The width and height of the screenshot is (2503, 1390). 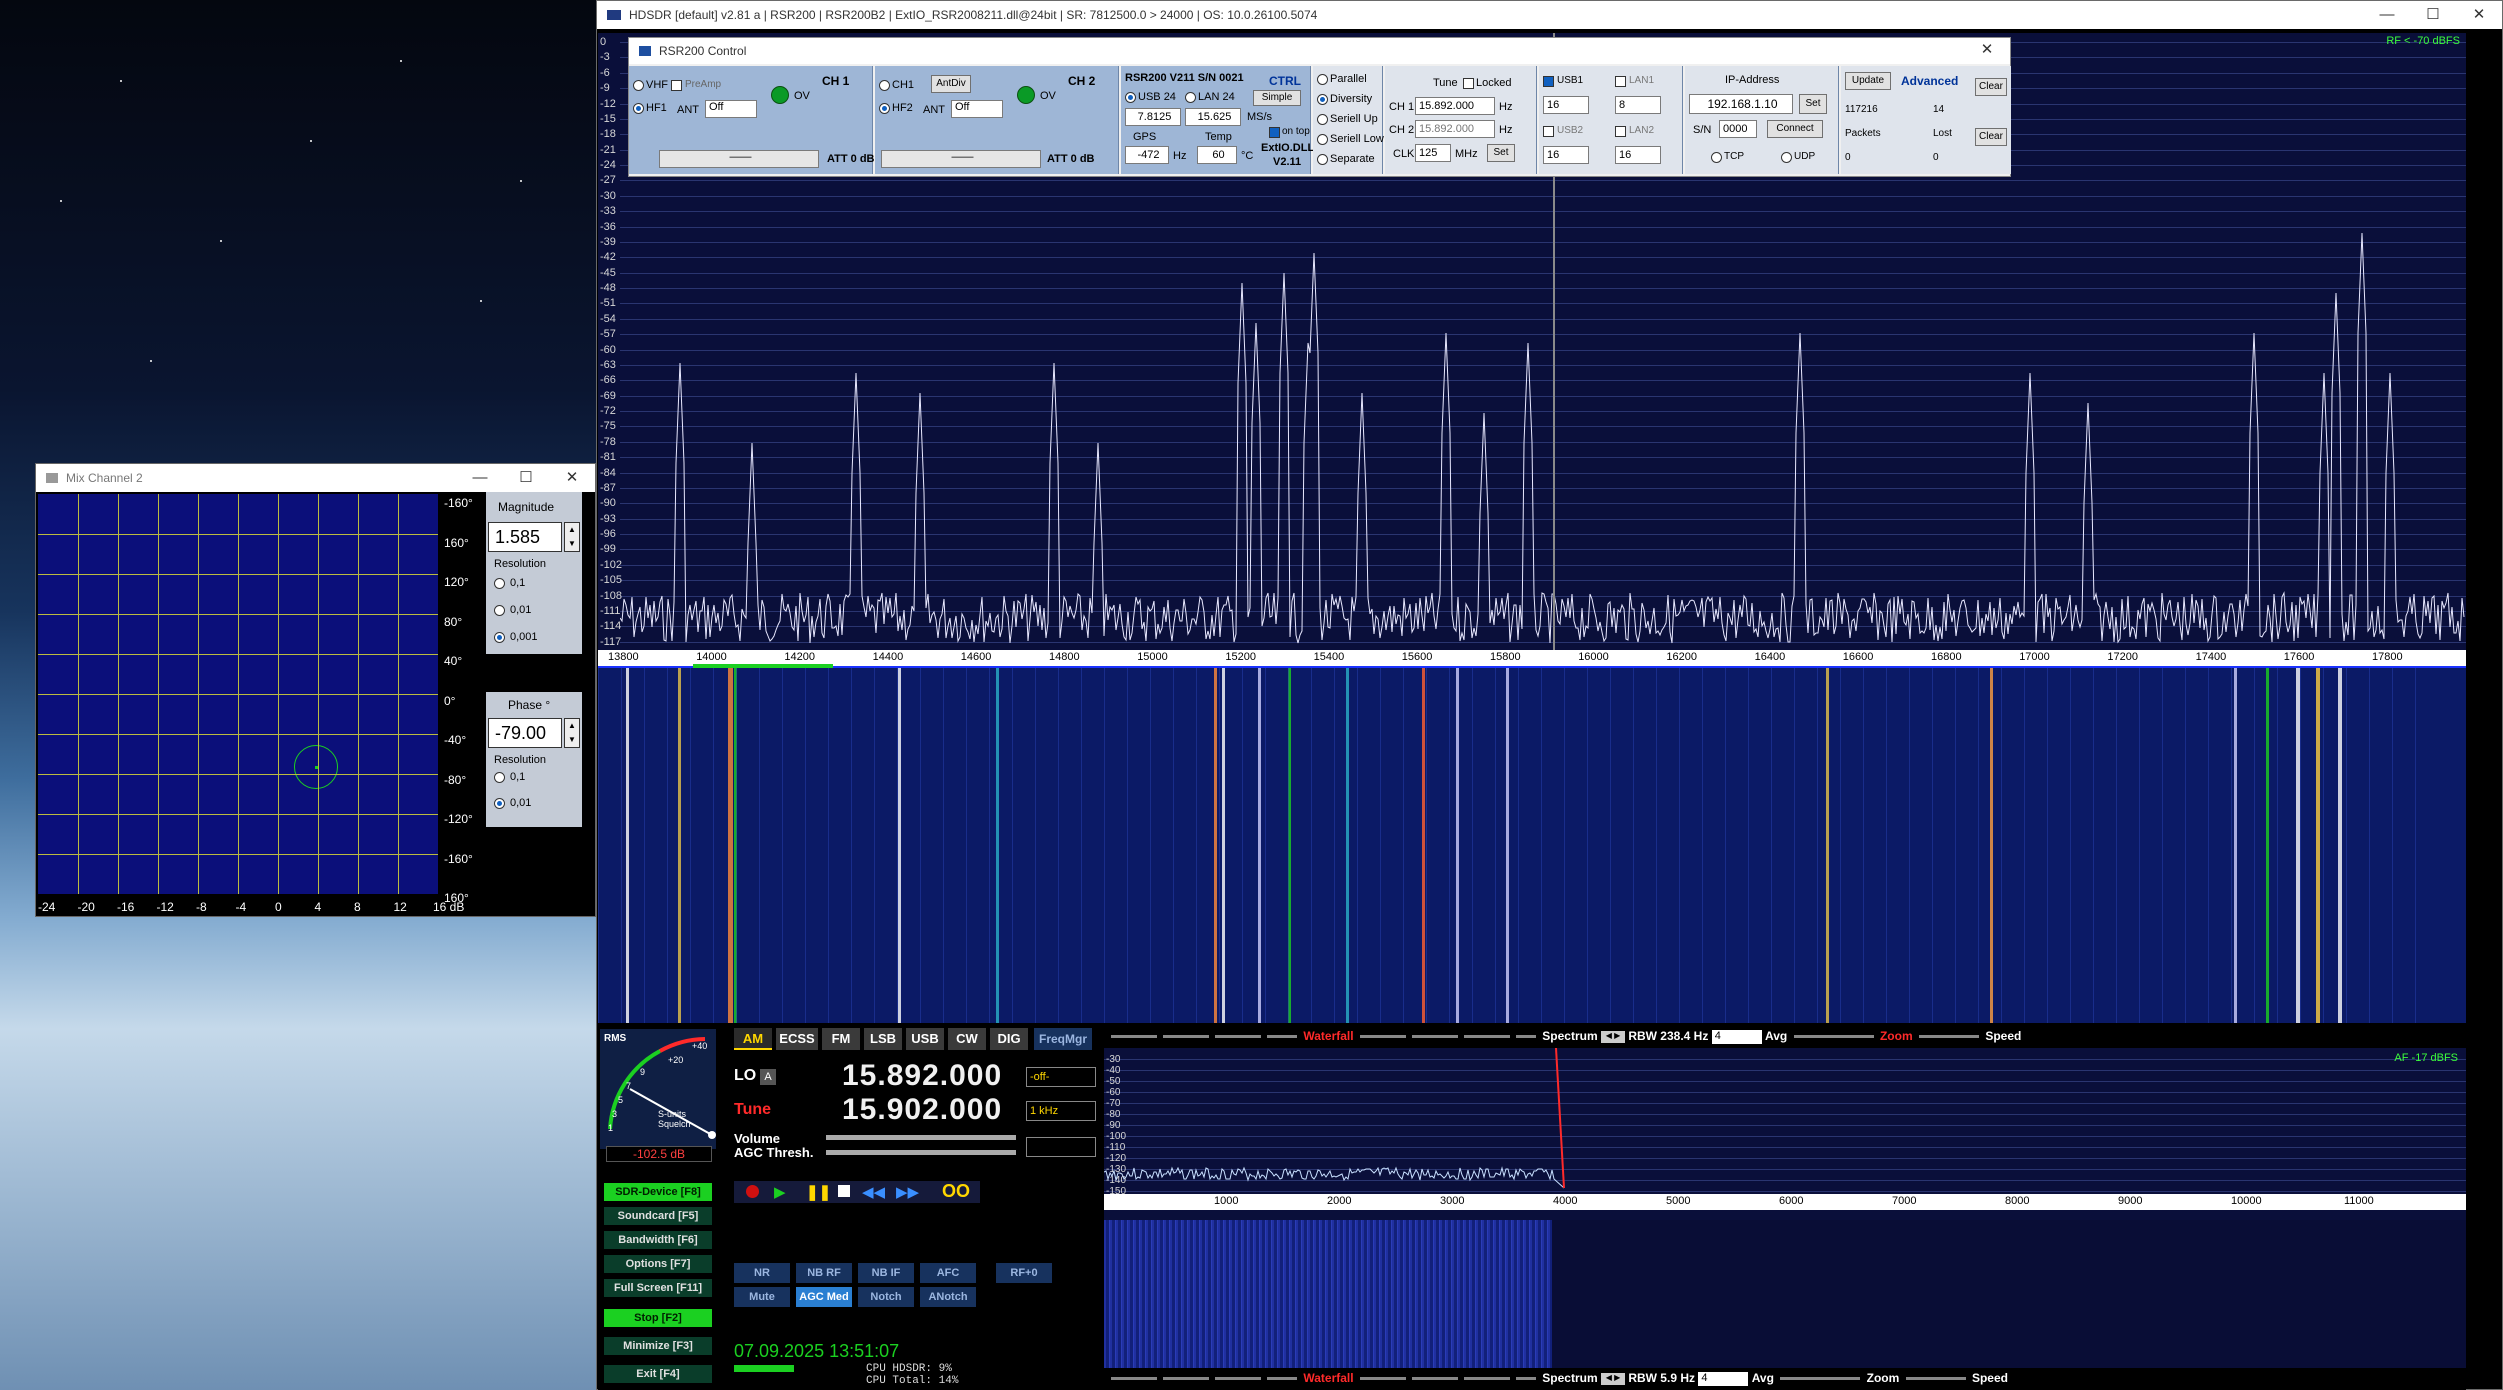 What do you see at coordinates (1322, 119) in the screenshot?
I see `seriell-up-radio` at bounding box center [1322, 119].